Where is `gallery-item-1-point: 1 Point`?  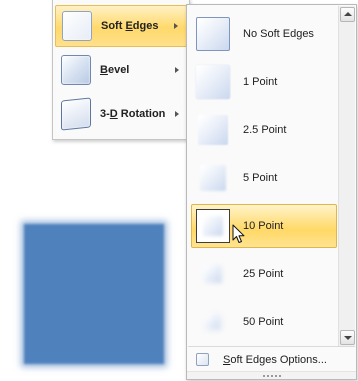 gallery-item-1-point: 1 Point is located at coordinates (264, 82).